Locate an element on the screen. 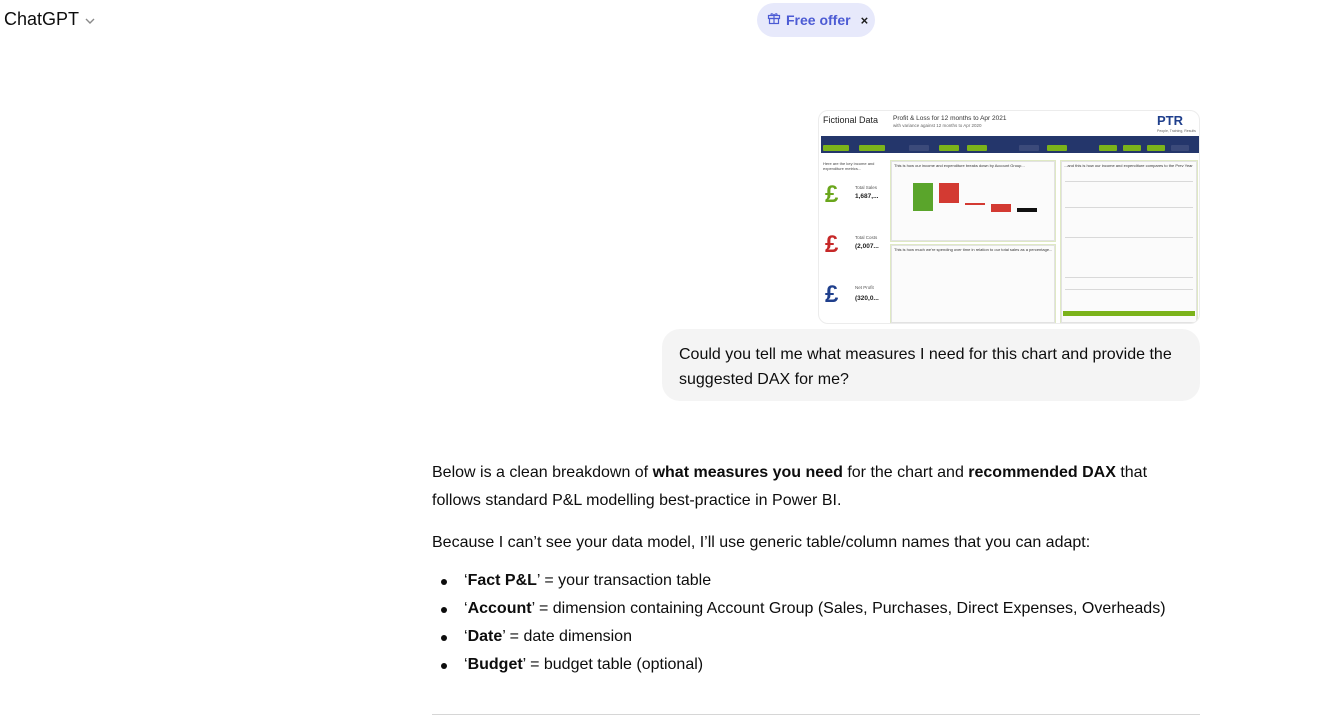 The width and height of the screenshot is (1328, 722). list-item-name: Date is located at coordinates (485, 636).